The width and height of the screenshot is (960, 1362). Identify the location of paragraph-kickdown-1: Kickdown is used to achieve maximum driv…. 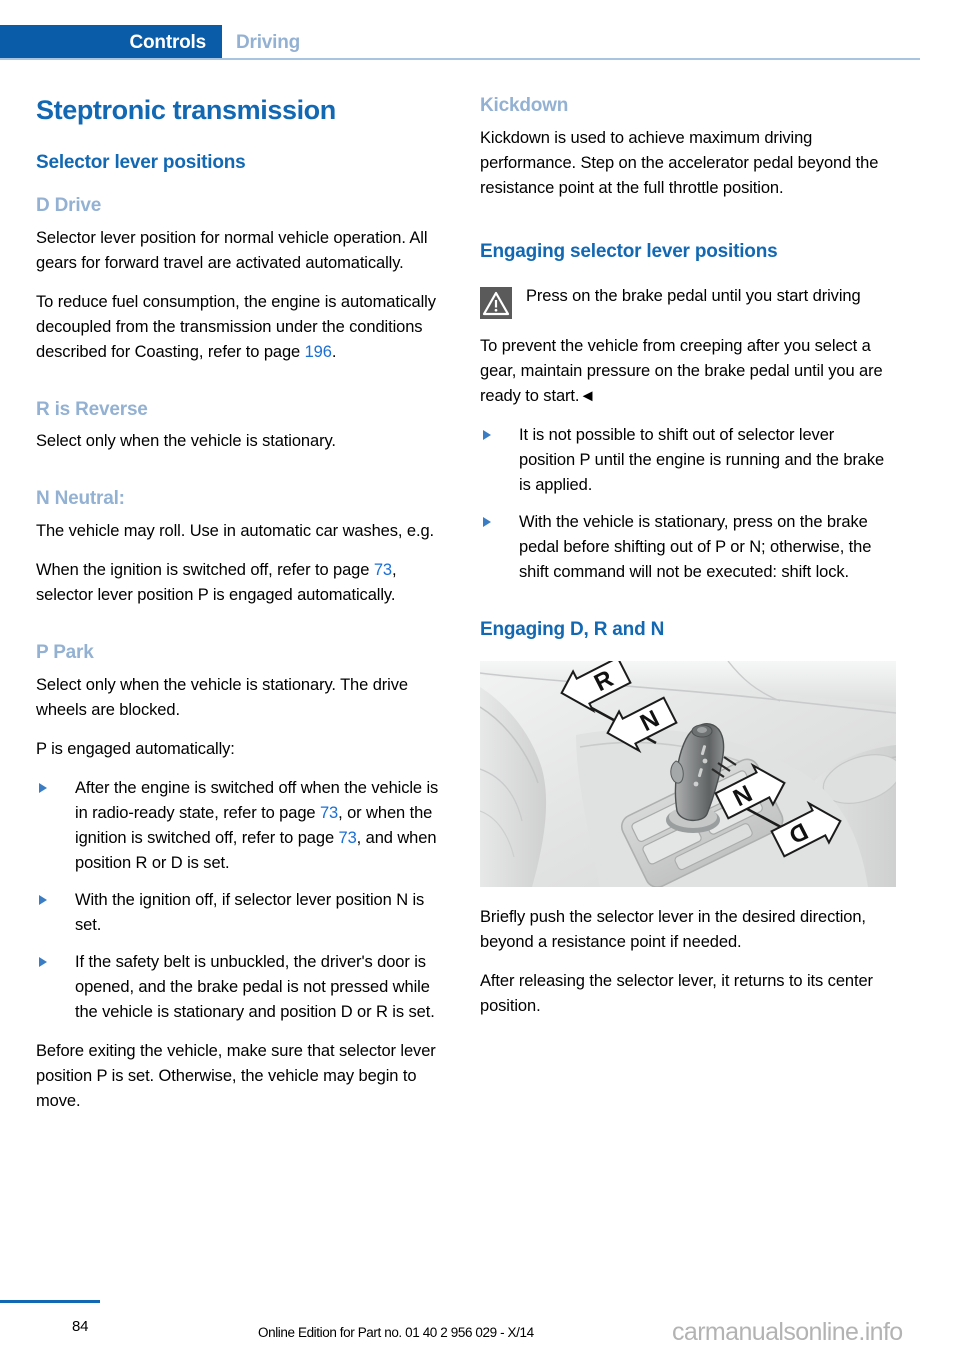
(679, 162).